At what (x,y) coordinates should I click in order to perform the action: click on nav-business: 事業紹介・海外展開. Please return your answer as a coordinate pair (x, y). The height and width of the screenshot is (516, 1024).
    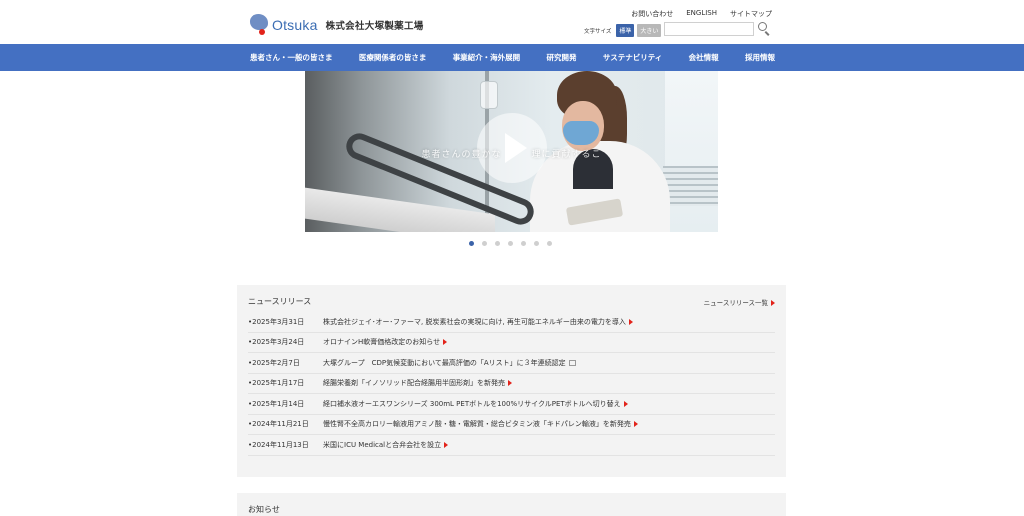
    Looking at the image, I should click on (487, 57).